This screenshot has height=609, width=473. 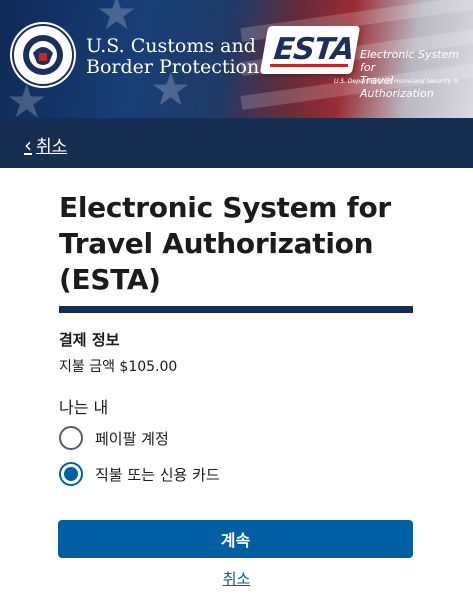 What do you see at coordinates (409, 61) in the screenshot?
I see `esta-title-line1: Electronic System for` at bounding box center [409, 61].